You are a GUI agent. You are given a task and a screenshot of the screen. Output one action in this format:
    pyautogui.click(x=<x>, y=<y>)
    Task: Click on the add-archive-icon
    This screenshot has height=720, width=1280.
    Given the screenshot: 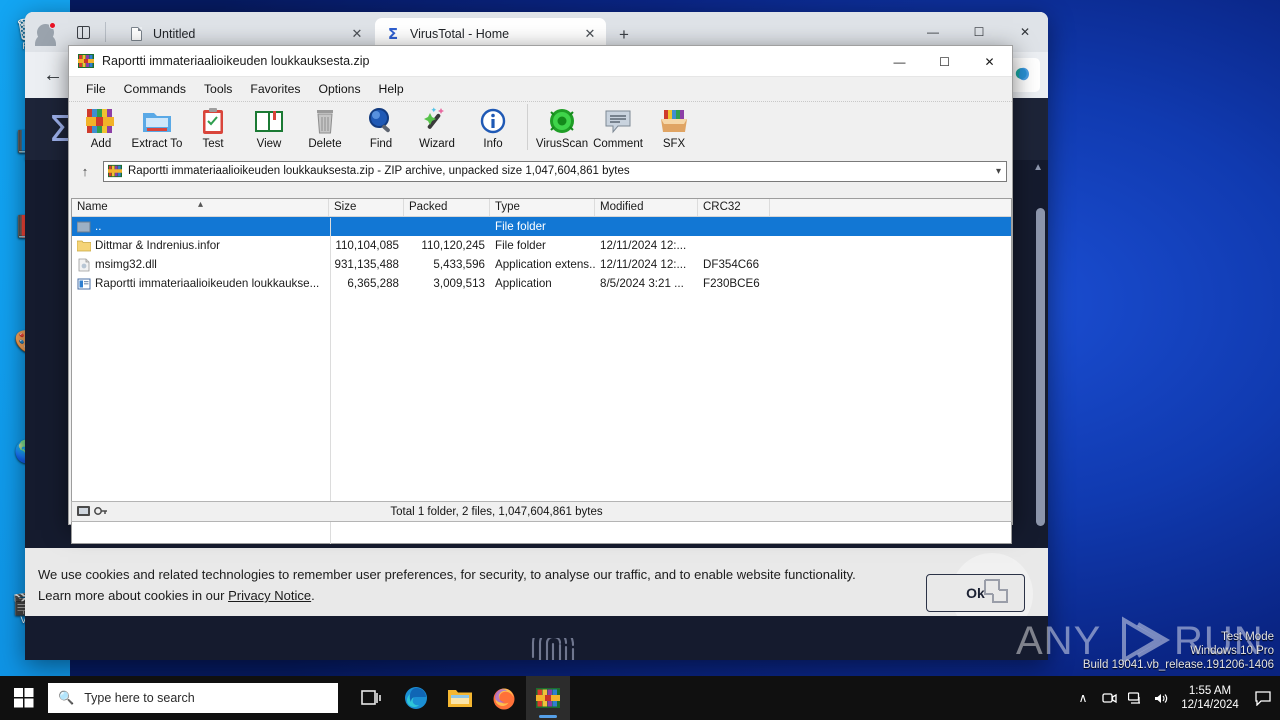 What is the action you would take?
    pyautogui.click(x=101, y=121)
    